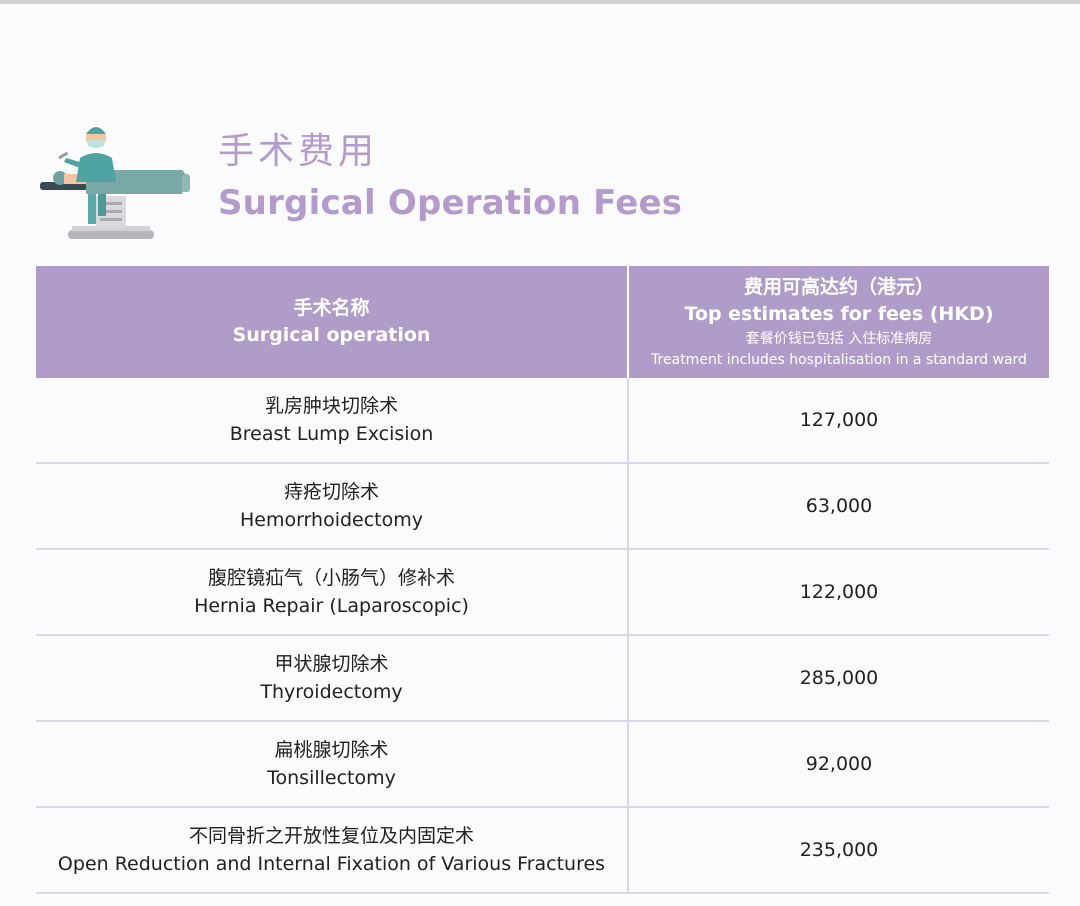 Image resolution: width=1080 pixels, height=906 pixels. What do you see at coordinates (331, 836) in the screenshot?
I see `operation-name-zh: 不同骨折之开放性复位及内固定术` at bounding box center [331, 836].